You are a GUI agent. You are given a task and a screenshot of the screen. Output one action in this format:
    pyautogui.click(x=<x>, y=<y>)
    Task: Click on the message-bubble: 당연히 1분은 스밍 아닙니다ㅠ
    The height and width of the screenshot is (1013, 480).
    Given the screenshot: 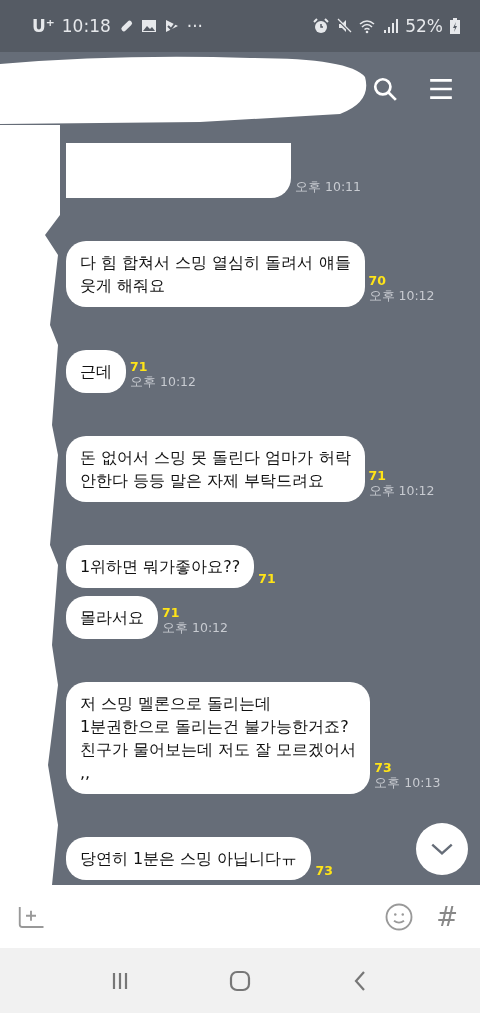 What is the action you would take?
    pyautogui.click(x=189, y=858)
    